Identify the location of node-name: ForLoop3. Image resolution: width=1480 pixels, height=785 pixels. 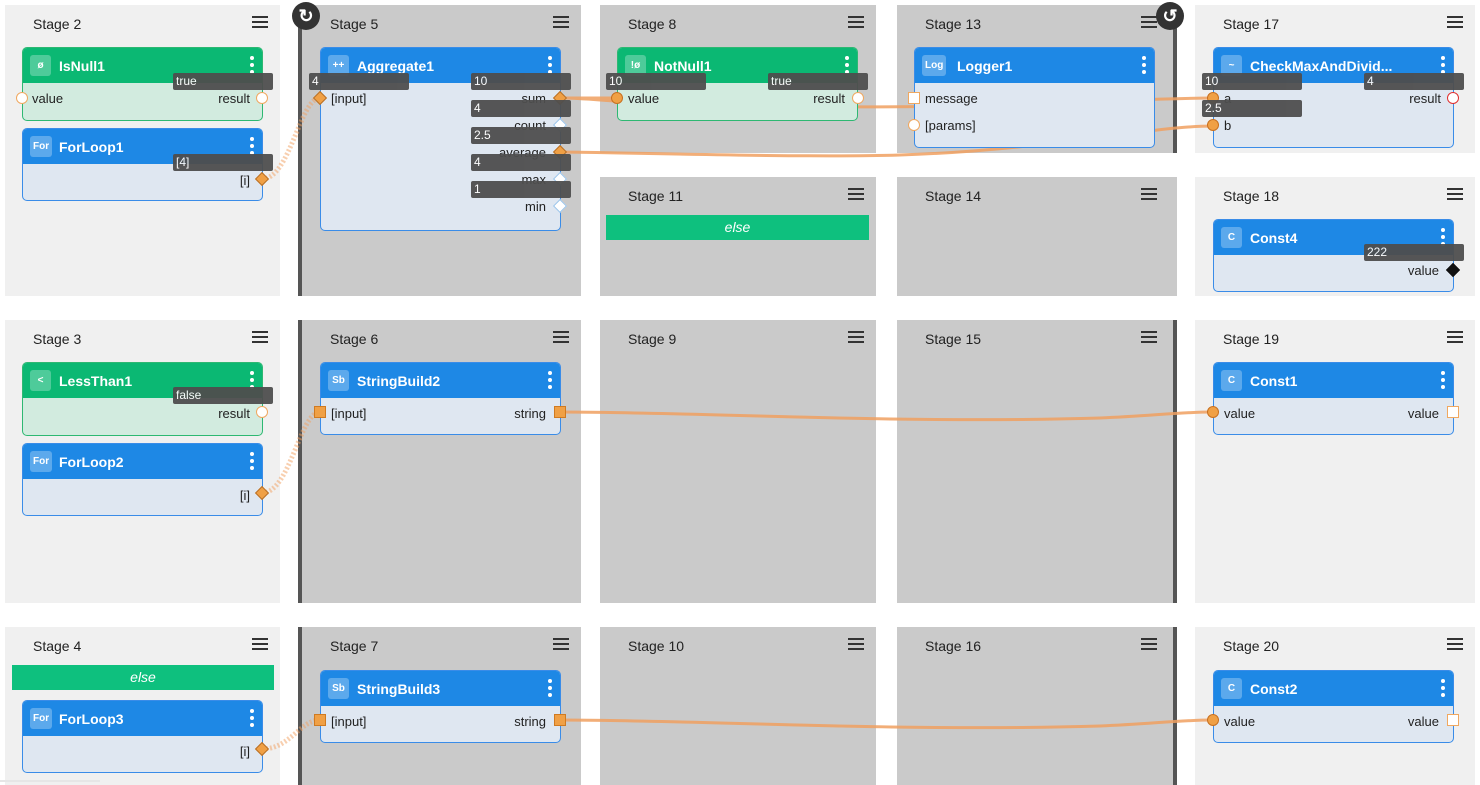
(91, 719).